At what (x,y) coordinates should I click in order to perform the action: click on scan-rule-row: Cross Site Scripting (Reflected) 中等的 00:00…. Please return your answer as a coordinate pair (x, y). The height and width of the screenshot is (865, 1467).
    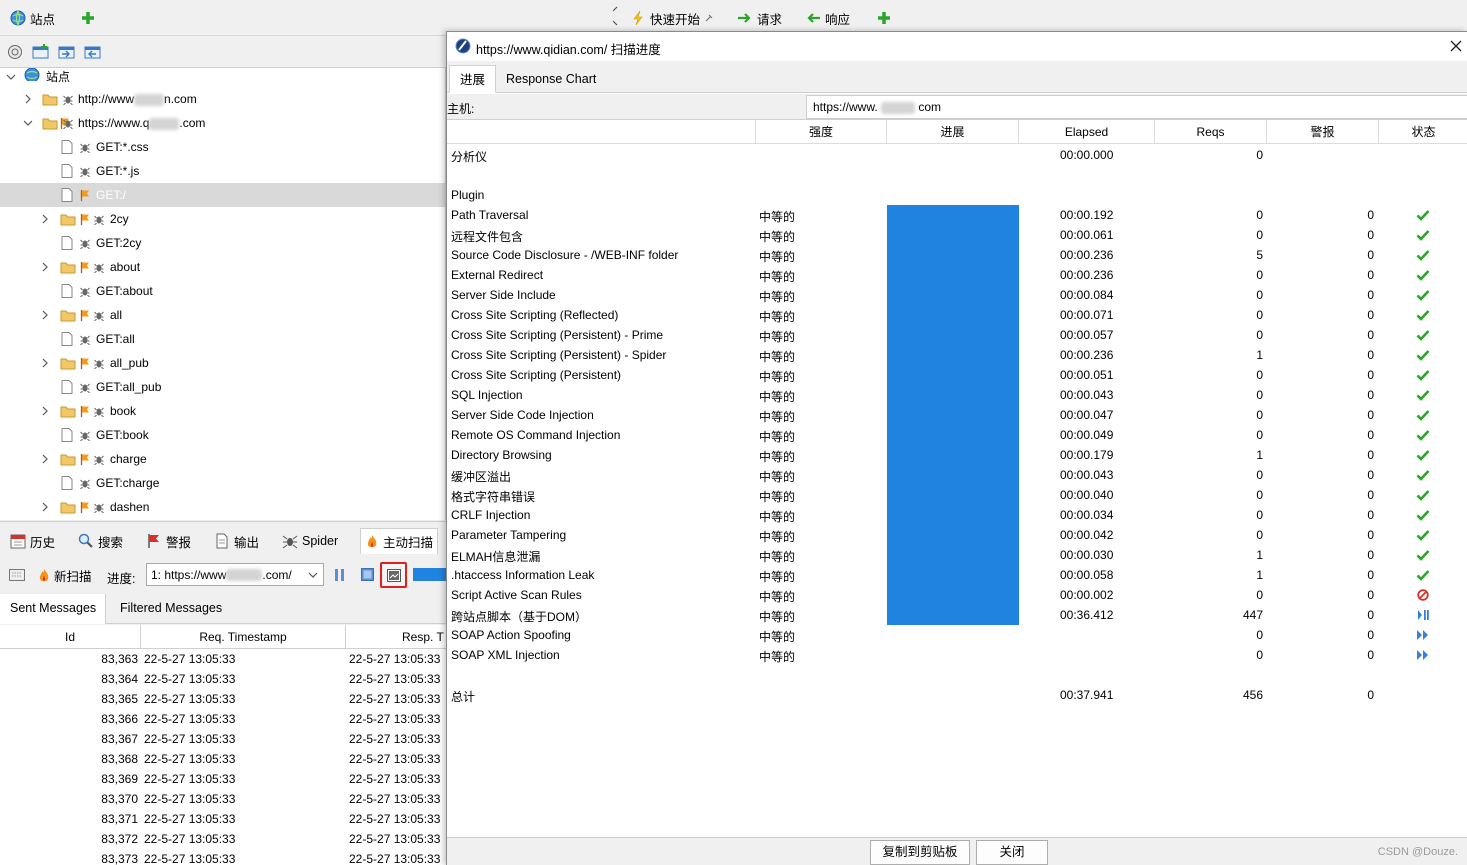
    Looking at the image, I should click on (957, 315).